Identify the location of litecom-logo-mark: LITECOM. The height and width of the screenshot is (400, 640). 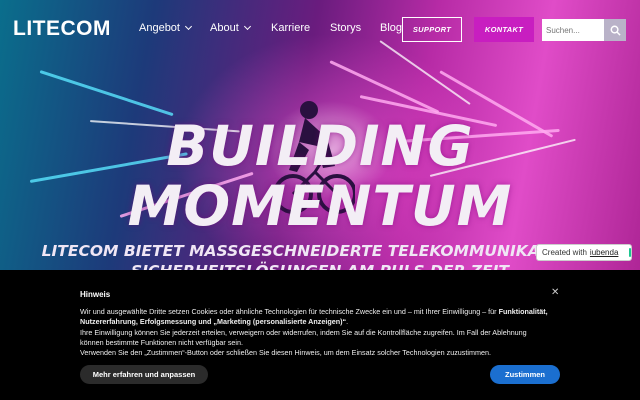
(62, 28).